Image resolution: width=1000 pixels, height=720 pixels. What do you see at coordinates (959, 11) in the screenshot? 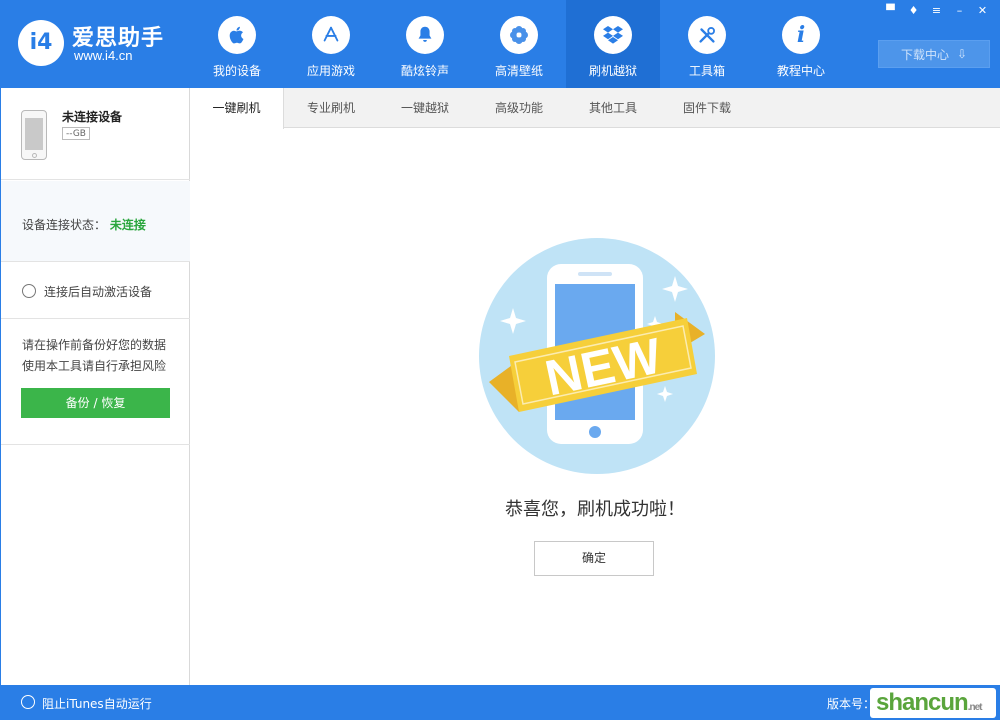
I see `minimize-icon: –` at bounding box center [959, 11].